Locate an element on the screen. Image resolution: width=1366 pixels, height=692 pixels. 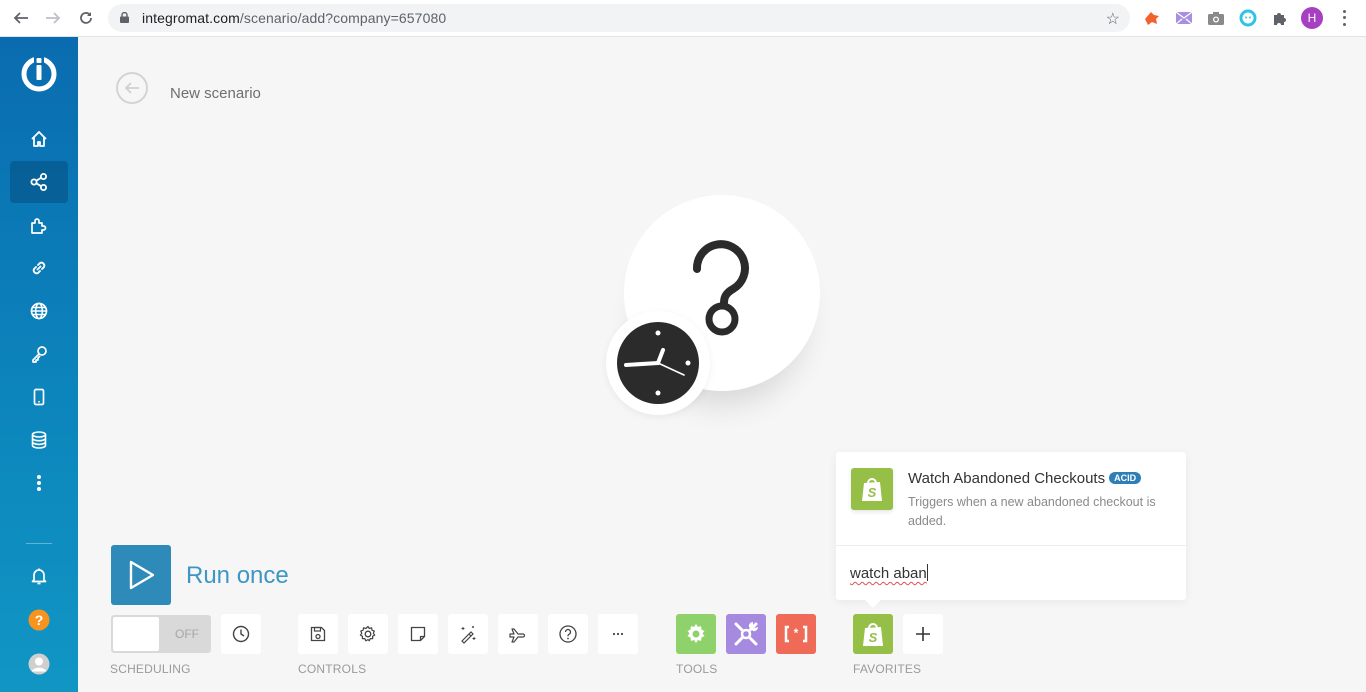
more-vertical-icon is located at coordinates (39, 483).